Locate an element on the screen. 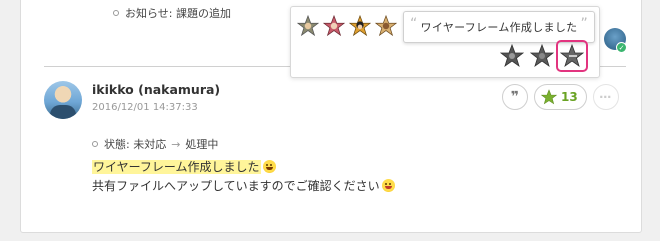  stamp-popup: “ ワイヤーフレーム作成しました ” is located at coordinates (445, 42).